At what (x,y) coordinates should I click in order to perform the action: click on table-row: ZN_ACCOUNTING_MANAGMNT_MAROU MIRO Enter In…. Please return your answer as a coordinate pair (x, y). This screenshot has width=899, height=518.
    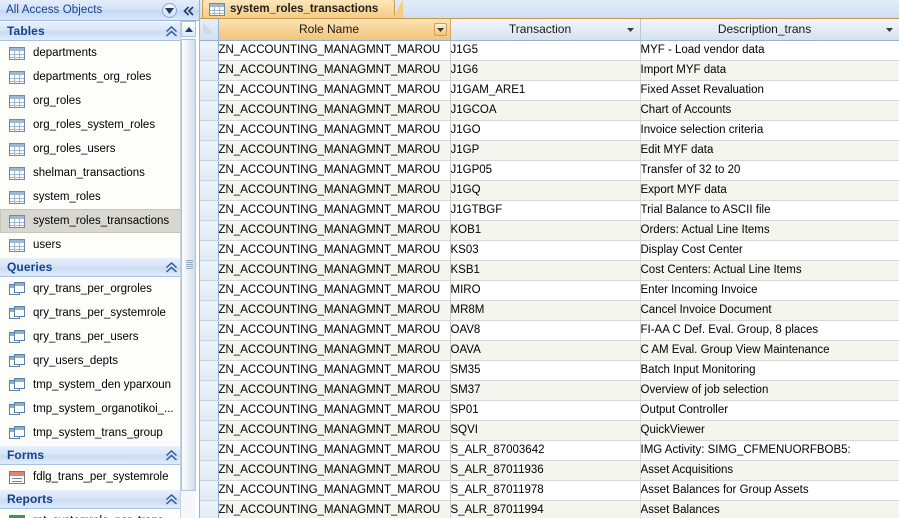
    Looking at the image, I should click on (549, 290).